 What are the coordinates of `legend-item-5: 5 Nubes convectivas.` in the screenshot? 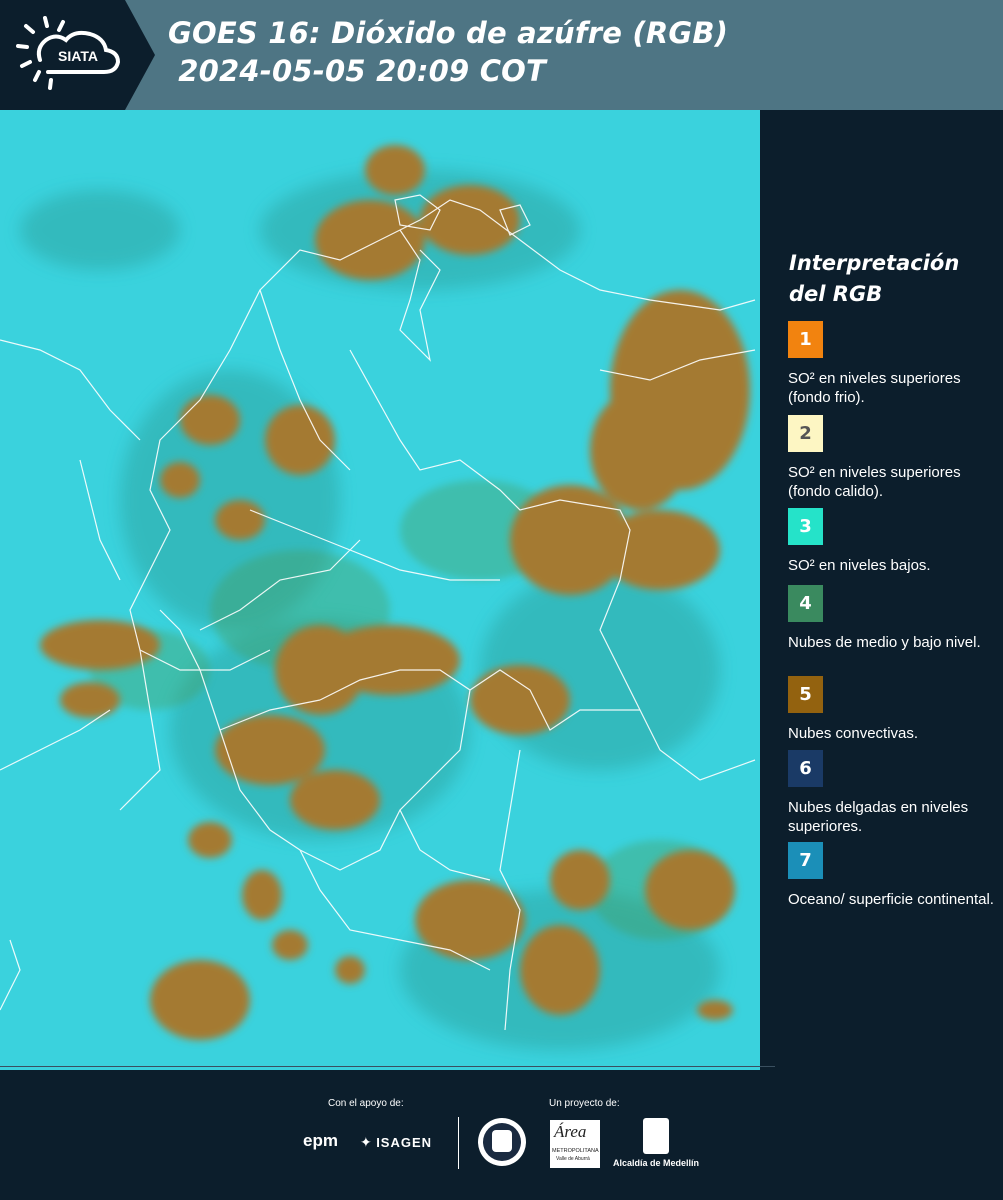 It's located at (893, 709).